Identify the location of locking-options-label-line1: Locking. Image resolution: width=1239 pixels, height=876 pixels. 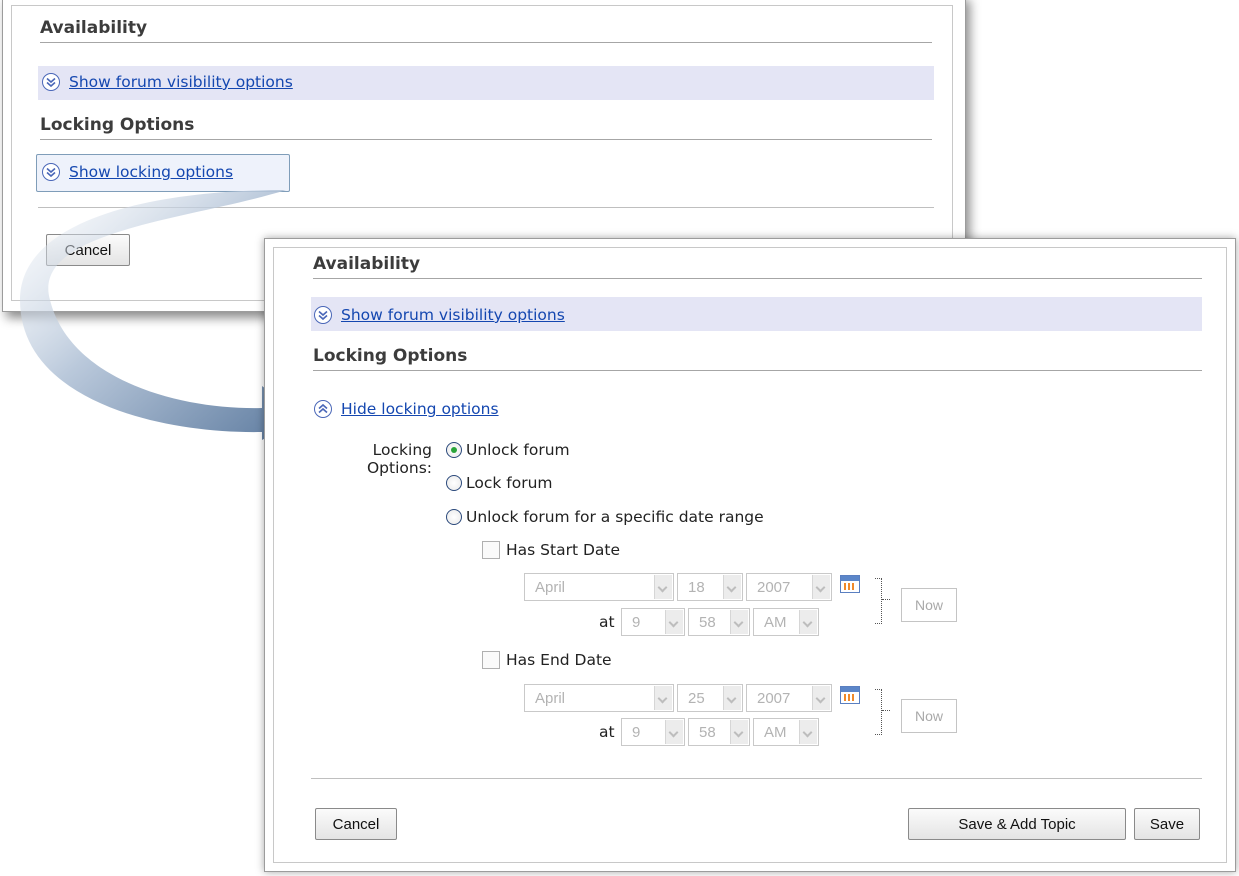
(402, 450).